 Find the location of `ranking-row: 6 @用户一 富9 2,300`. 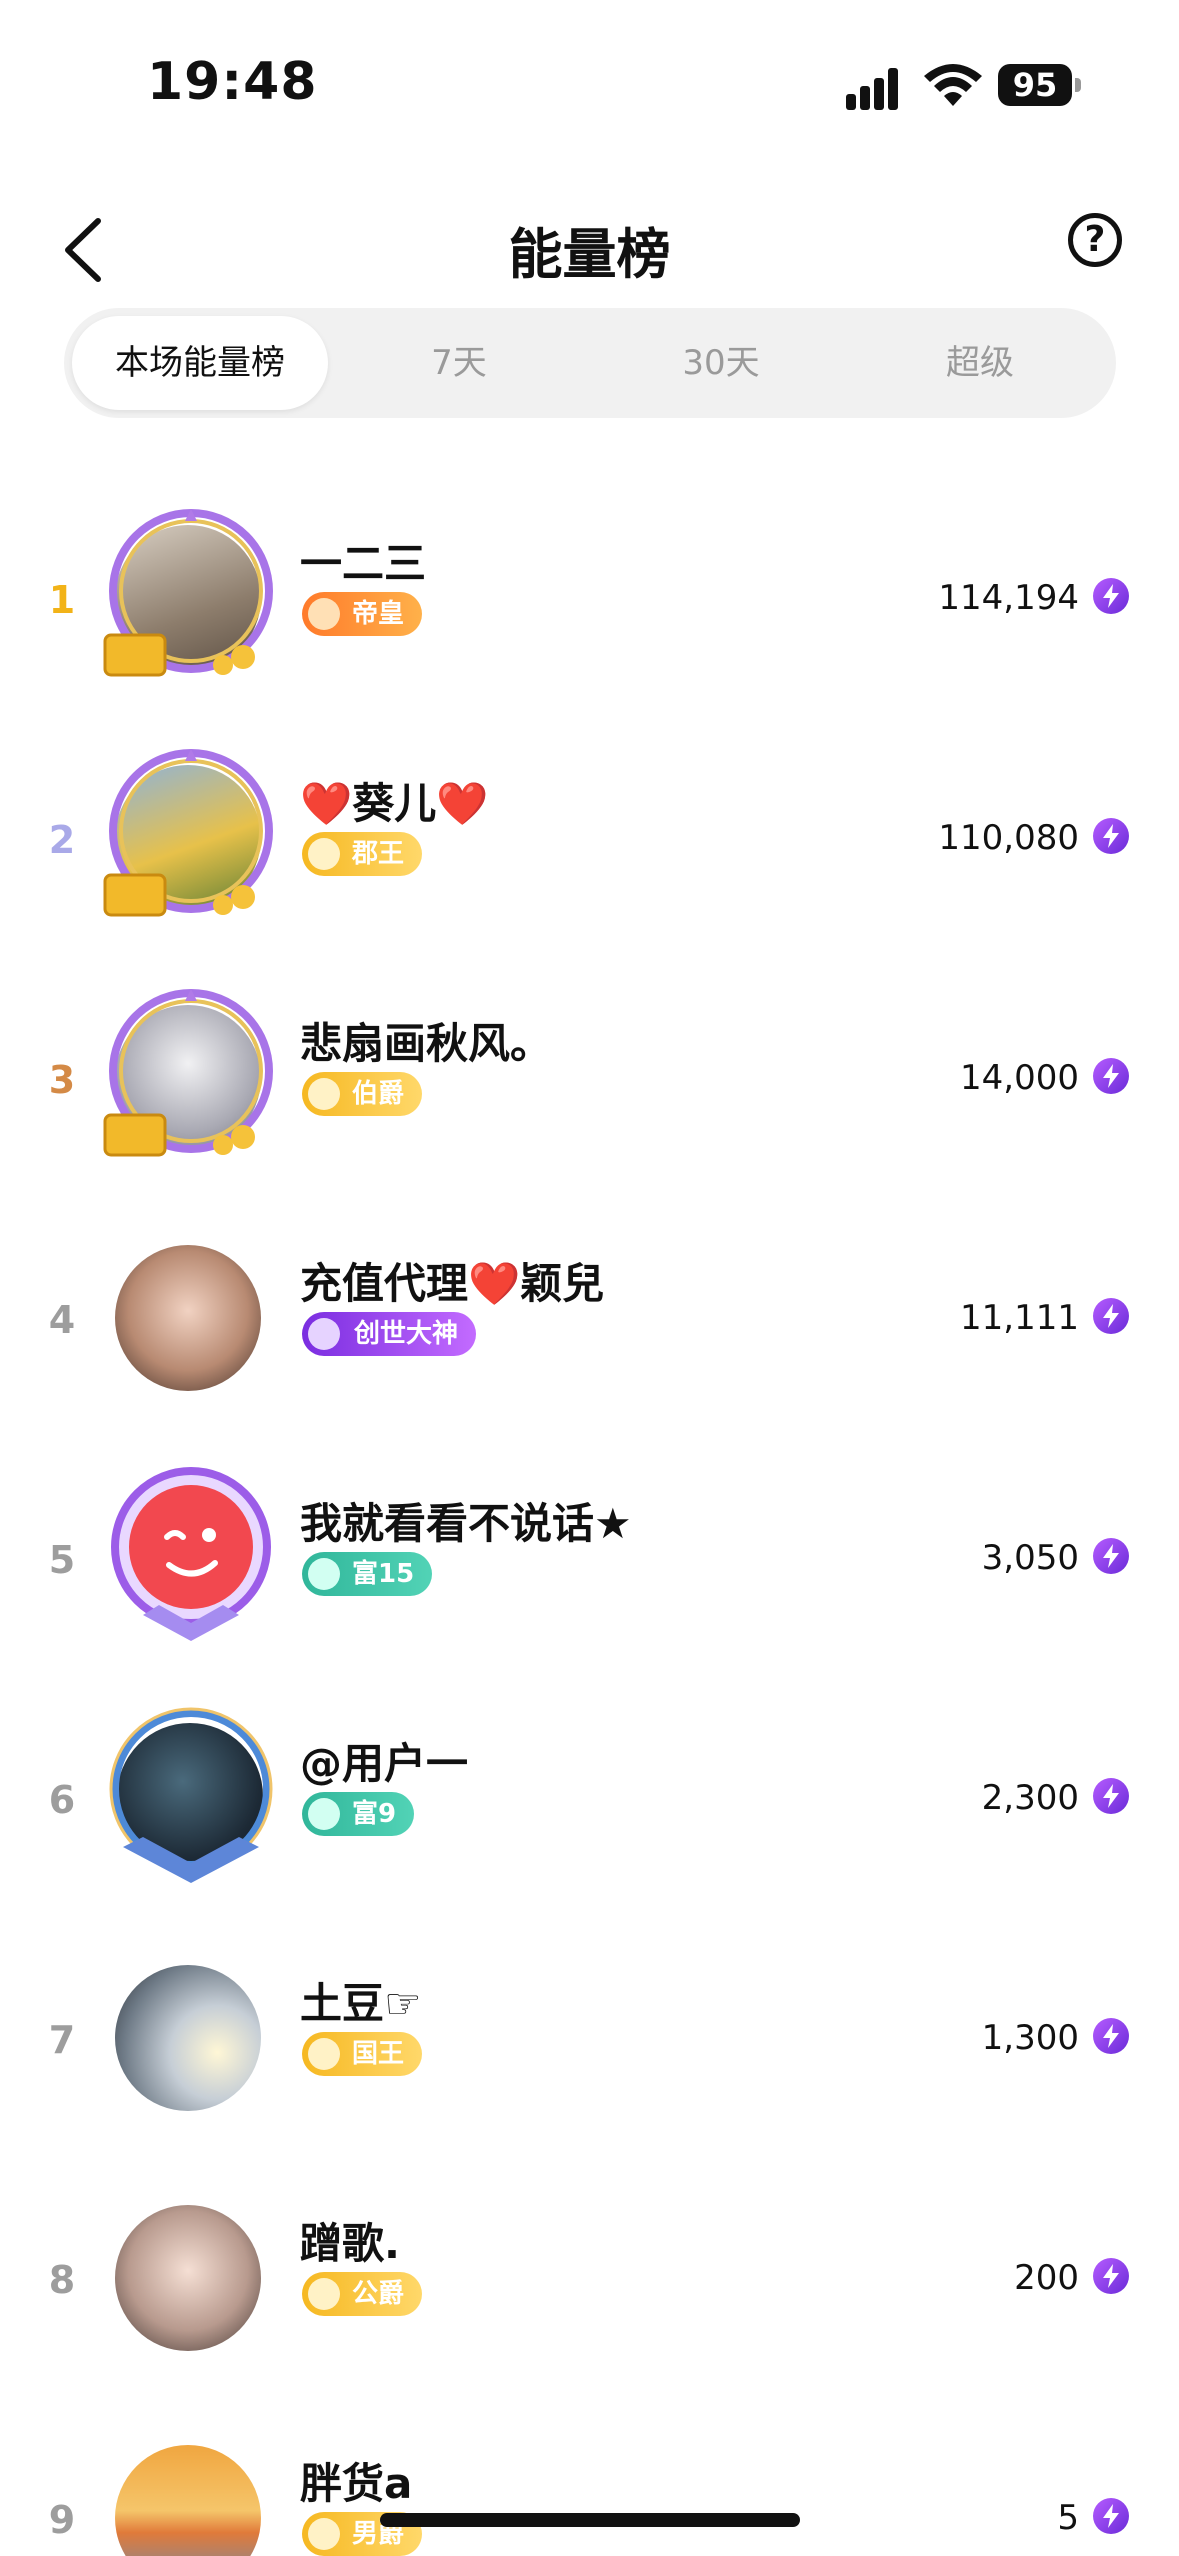

ranking-row: 6 @用户一 富9 2,300 is located at coordinates (589, 1800).